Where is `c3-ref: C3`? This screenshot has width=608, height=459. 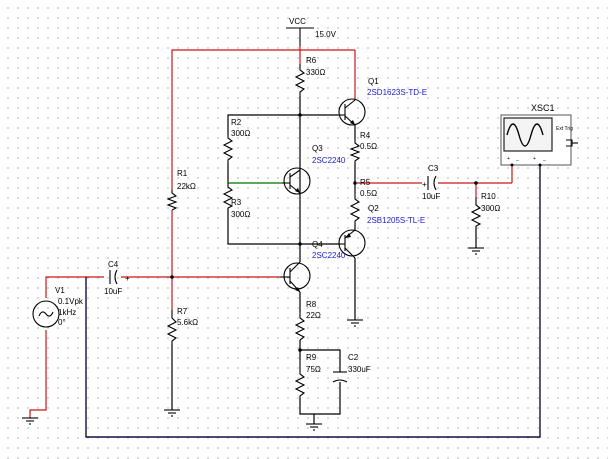 c3-ref: C3 is located at coordinates (433, 168).